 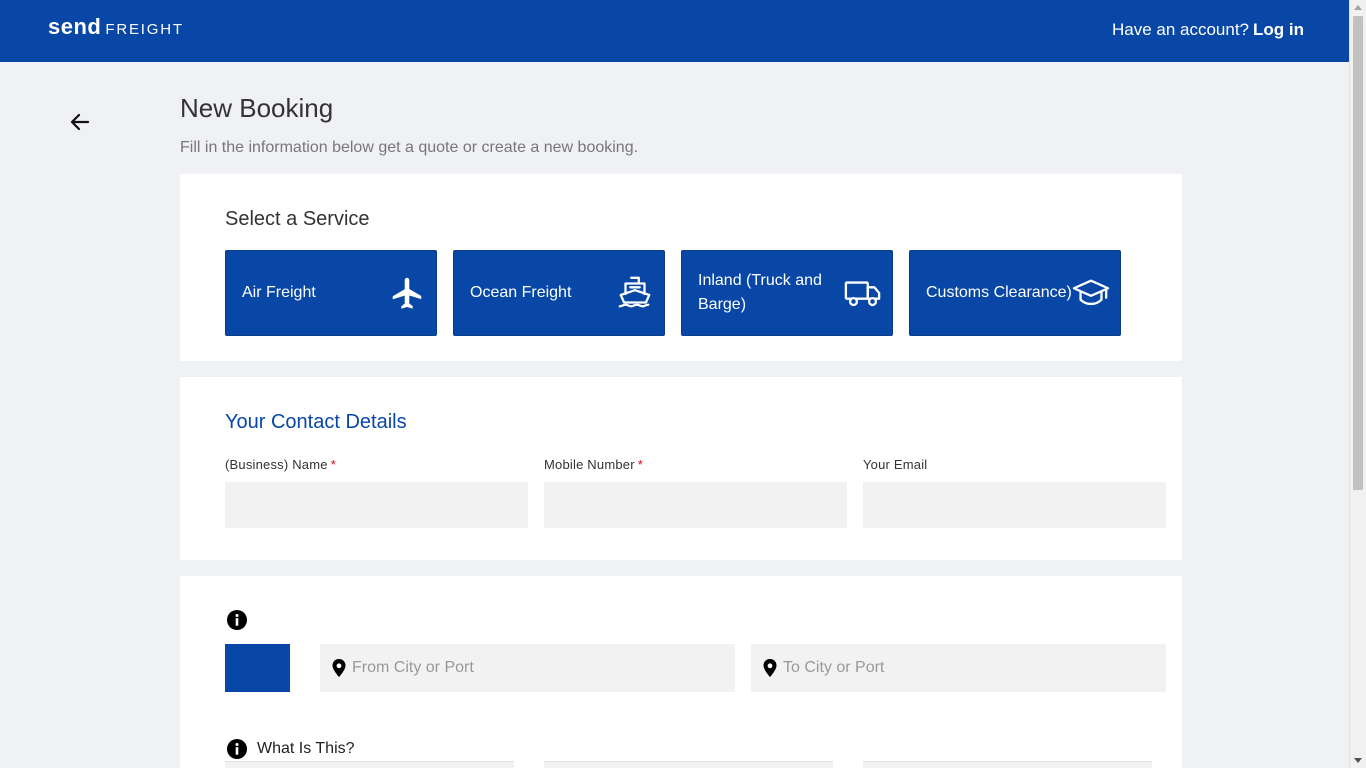 I want to click on ship-icon, so click(x=634, y=292).